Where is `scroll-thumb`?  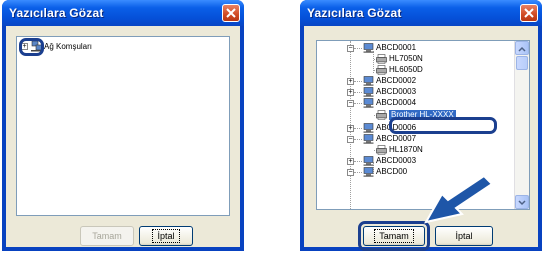
scroll-thumb is located at coordinates (522, 63).